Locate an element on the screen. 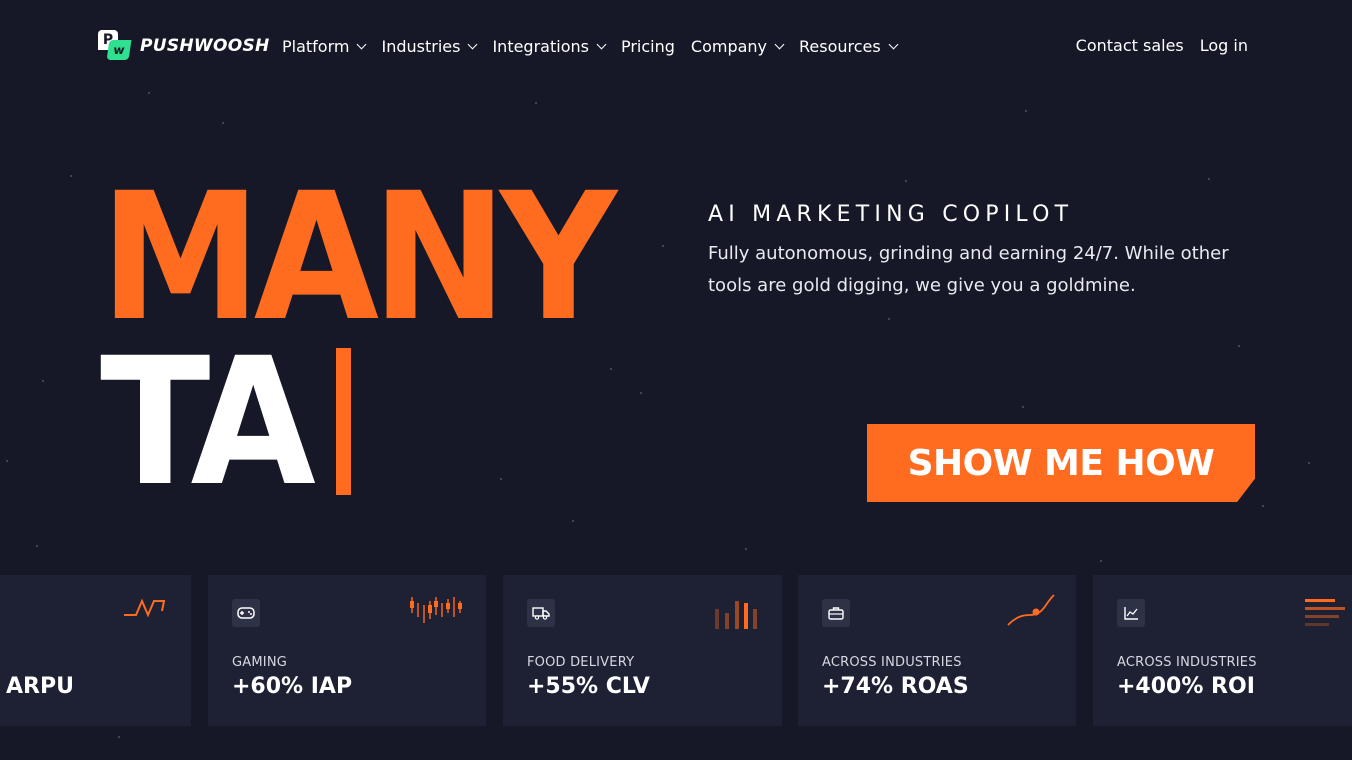  hero-eyebrow: AI MARKETING COPILOT is located at coordinates (891, 214).